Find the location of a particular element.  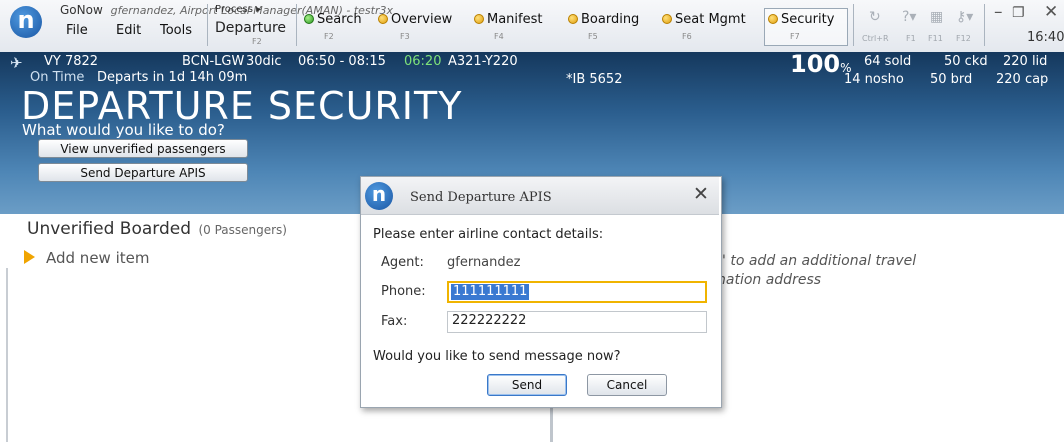

send-button: Send is located at coordinates (527, 385).